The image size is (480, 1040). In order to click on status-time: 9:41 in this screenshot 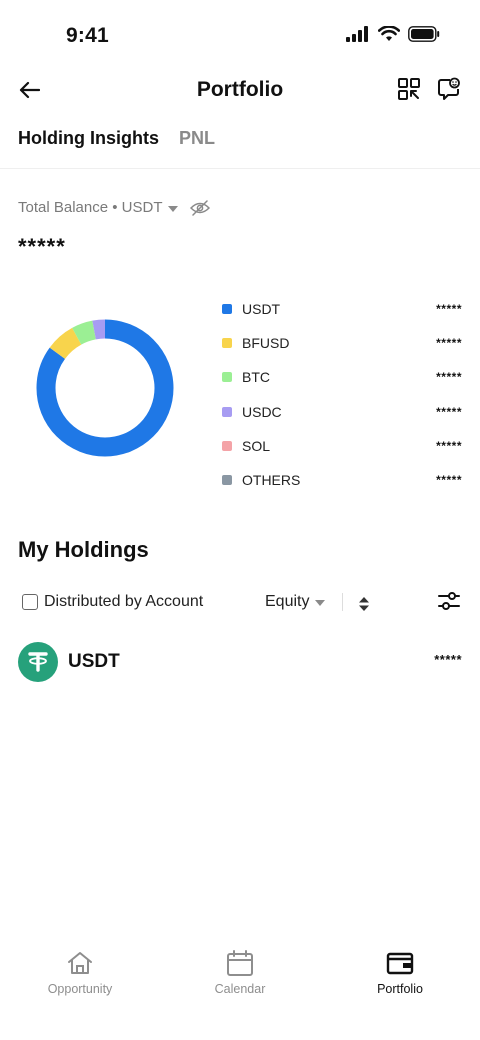, I will do `click(87, 35)`.